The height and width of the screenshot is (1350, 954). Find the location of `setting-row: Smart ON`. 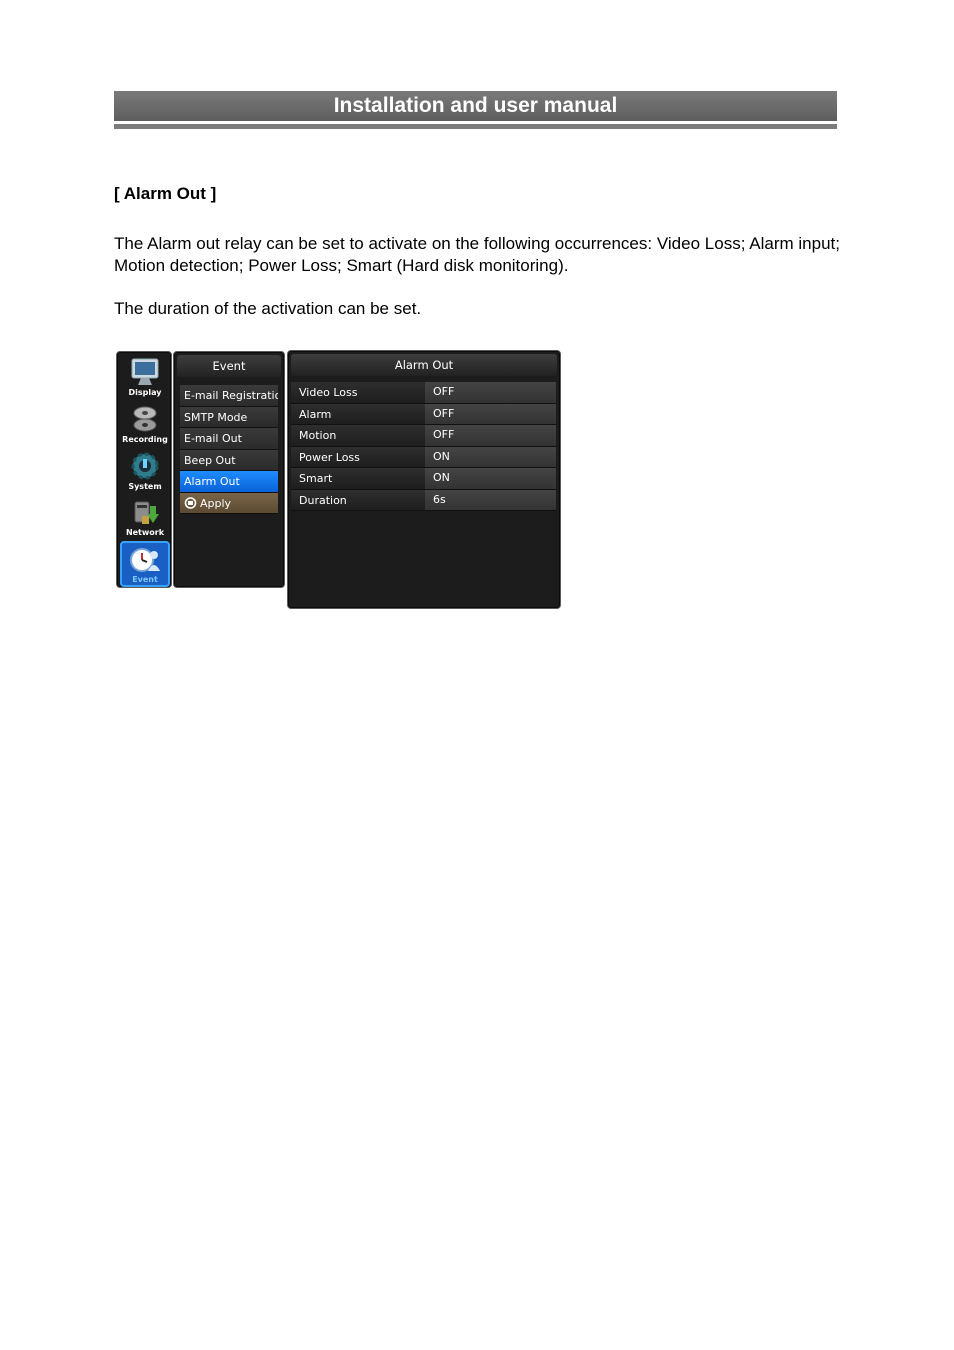

setting-row: Smart ON is located at coordinates (423, 479).